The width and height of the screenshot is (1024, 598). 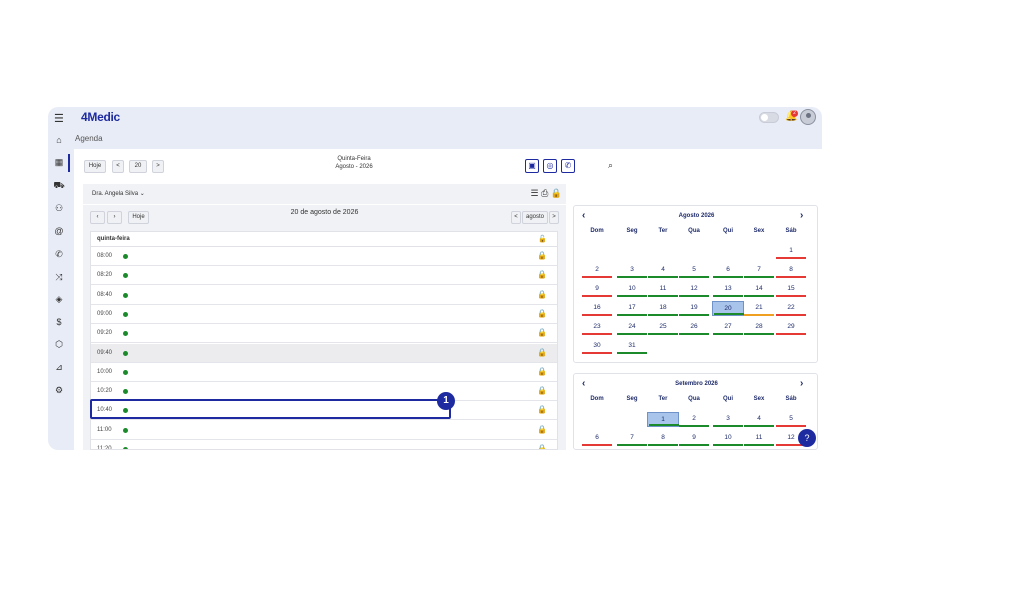 I want to click on table-row: 11:00 🔒, so click(x=324, y=430).